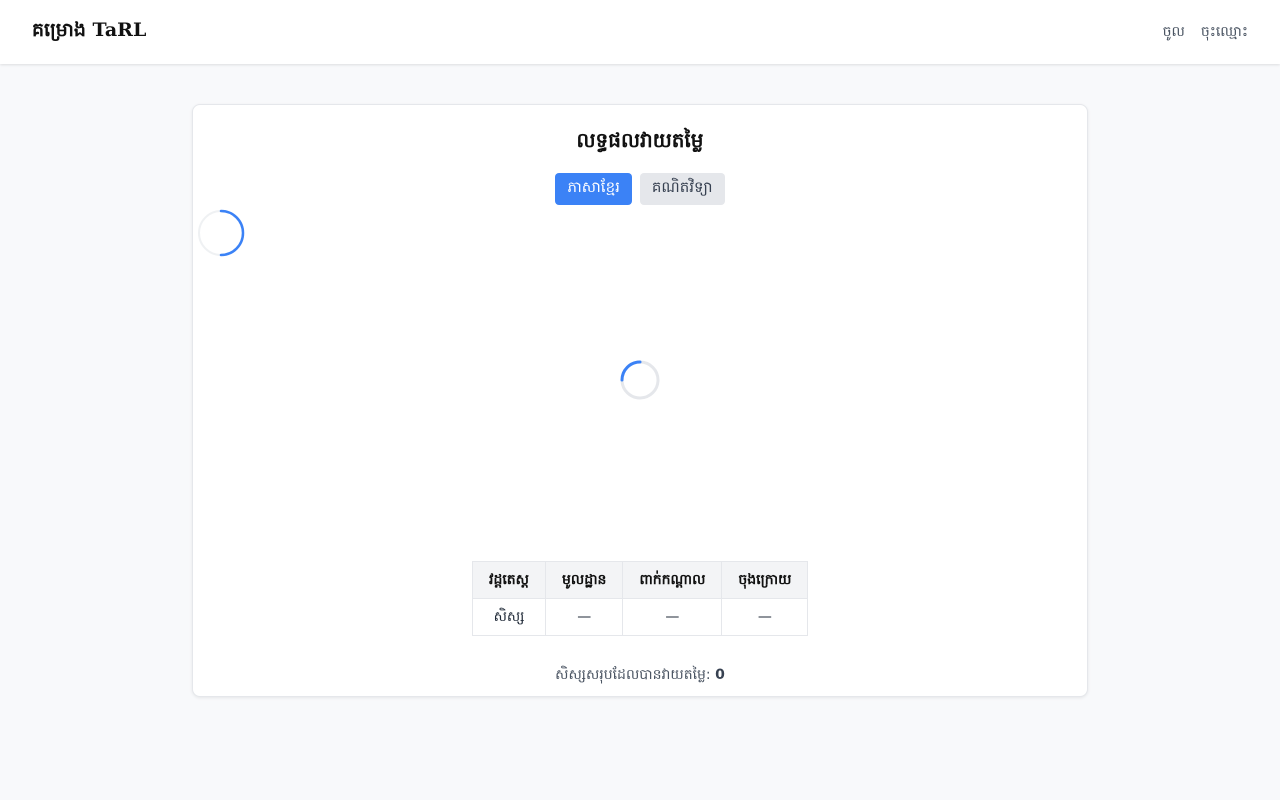 The width and height of the screenshot is (1280, 800). I want to click on chart-loading-spinner-icon, so click(640, 380).